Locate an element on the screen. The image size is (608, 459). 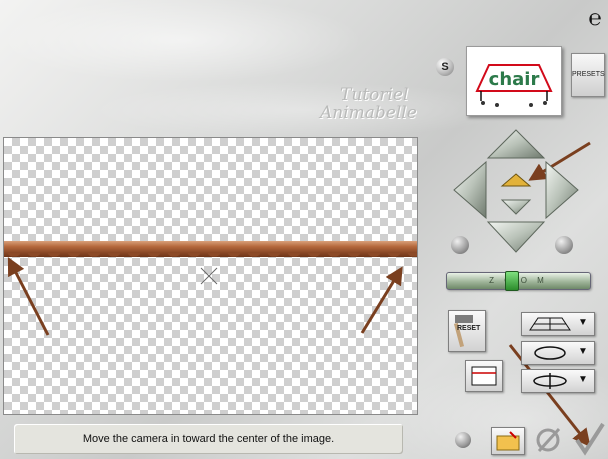
reset-button: RESET is located at coordinates (467, 331).